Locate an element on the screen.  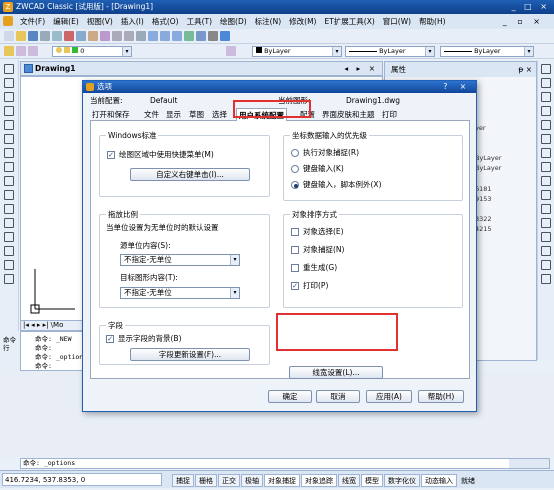
cancel-button: 取消 is located at coordinates (338, 396).